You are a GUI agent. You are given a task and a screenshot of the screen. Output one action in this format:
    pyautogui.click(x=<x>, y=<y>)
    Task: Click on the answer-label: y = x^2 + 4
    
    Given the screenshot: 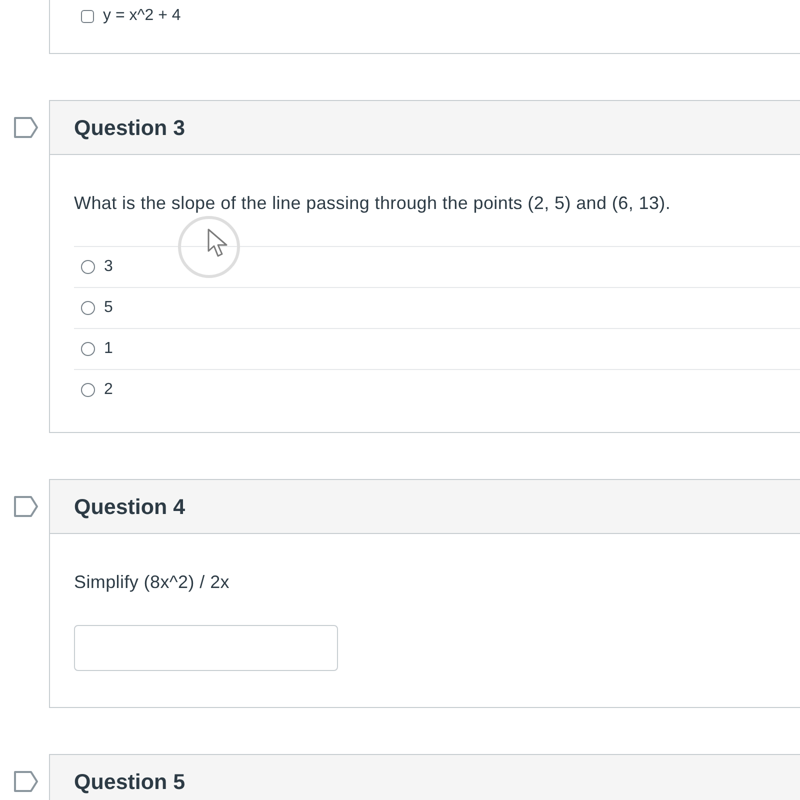 What is the action you would take?
    pyautogui.click(x=142, y=16)
    